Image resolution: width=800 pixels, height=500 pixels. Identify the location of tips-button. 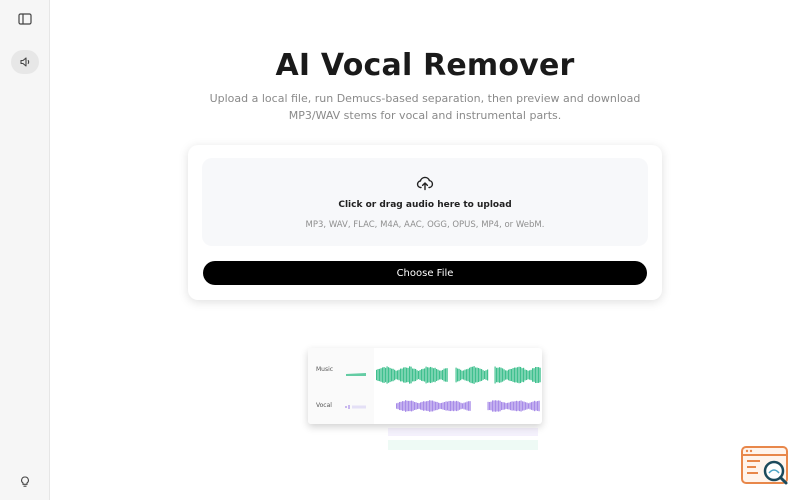
(25, 482).